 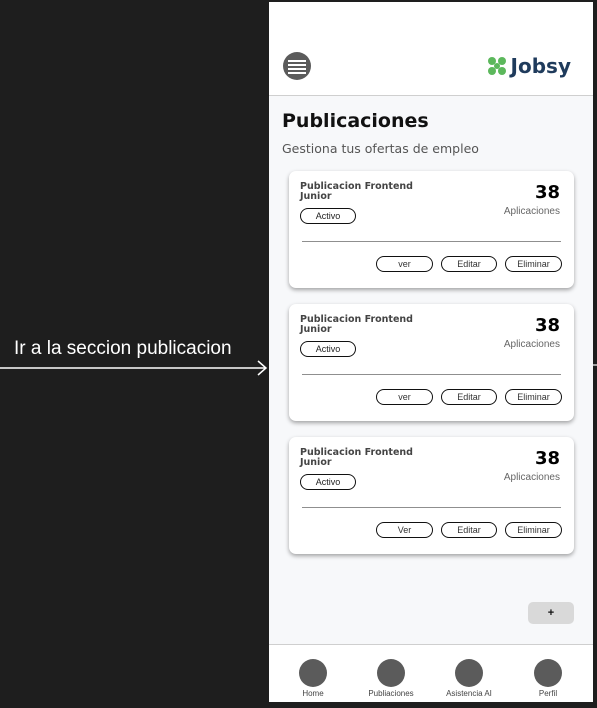 I want to click on flow-label: Ir a la seccion publicacion, so click(x=123, y=348).